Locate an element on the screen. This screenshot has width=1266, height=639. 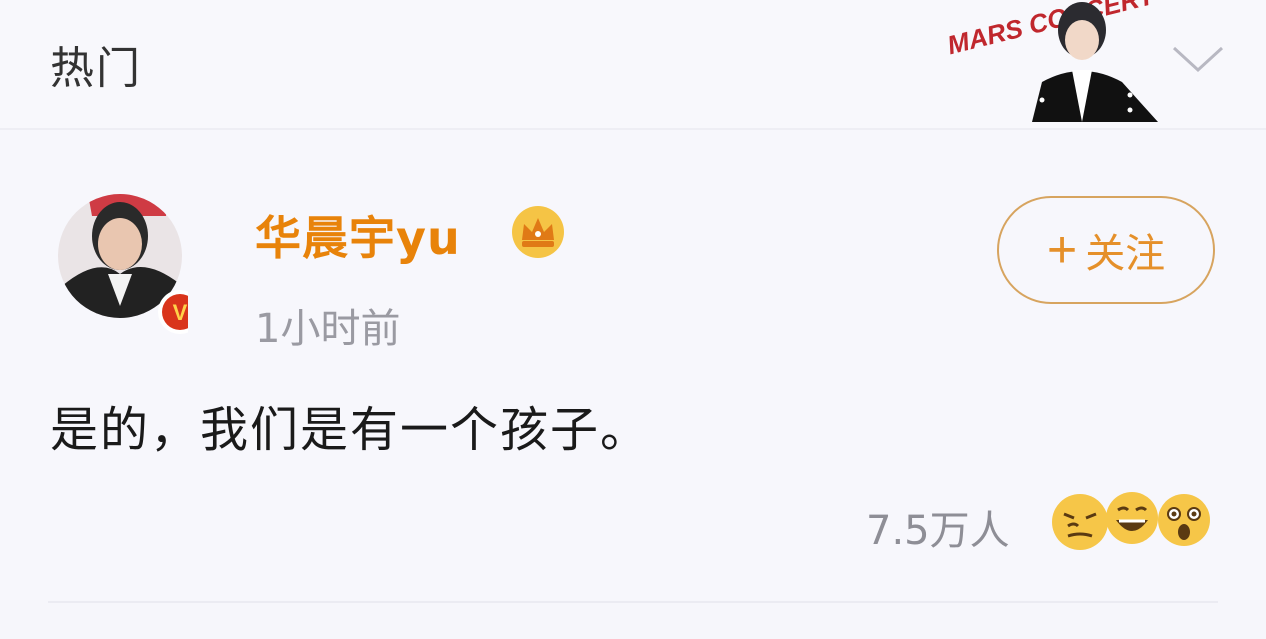
surprised-emoji-icon is located at coordinates (1184, 520).